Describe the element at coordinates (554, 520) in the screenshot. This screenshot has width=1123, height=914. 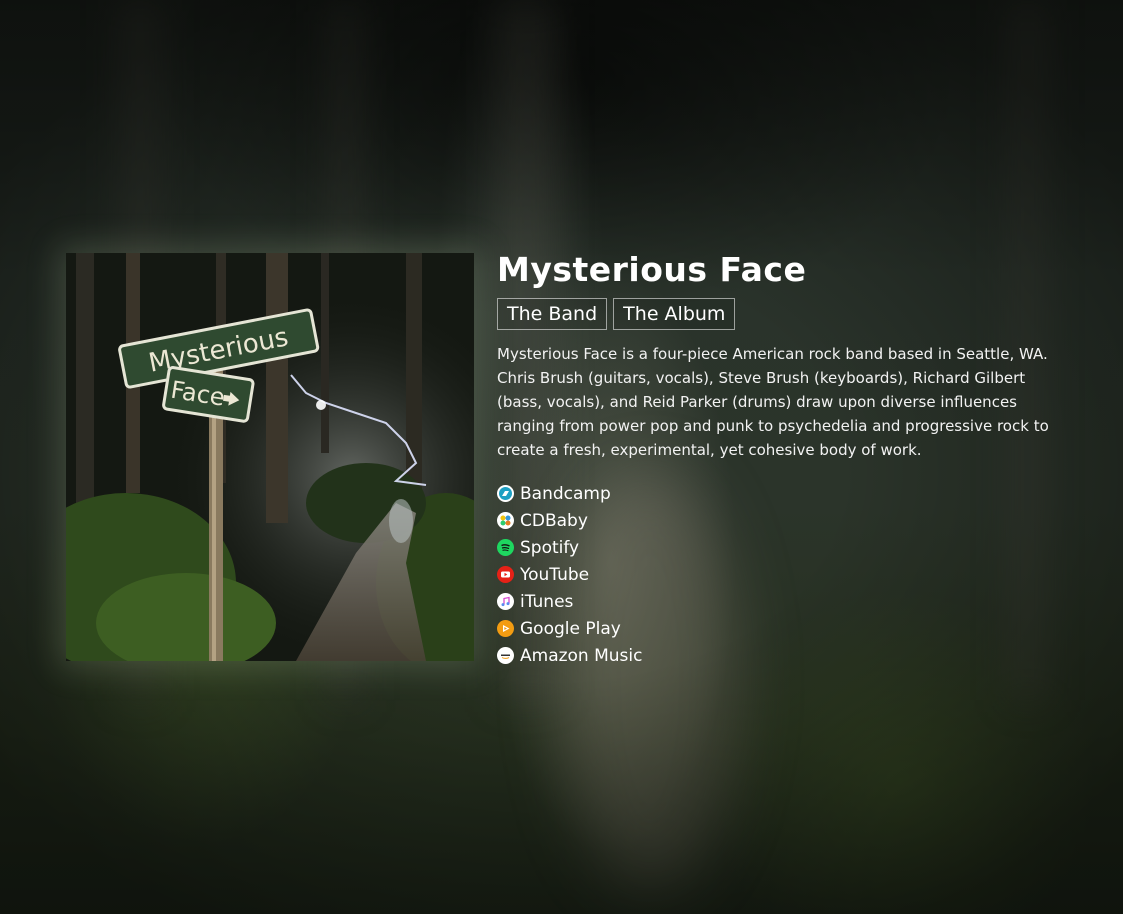
I see `link-label: CDBaby` at that location.